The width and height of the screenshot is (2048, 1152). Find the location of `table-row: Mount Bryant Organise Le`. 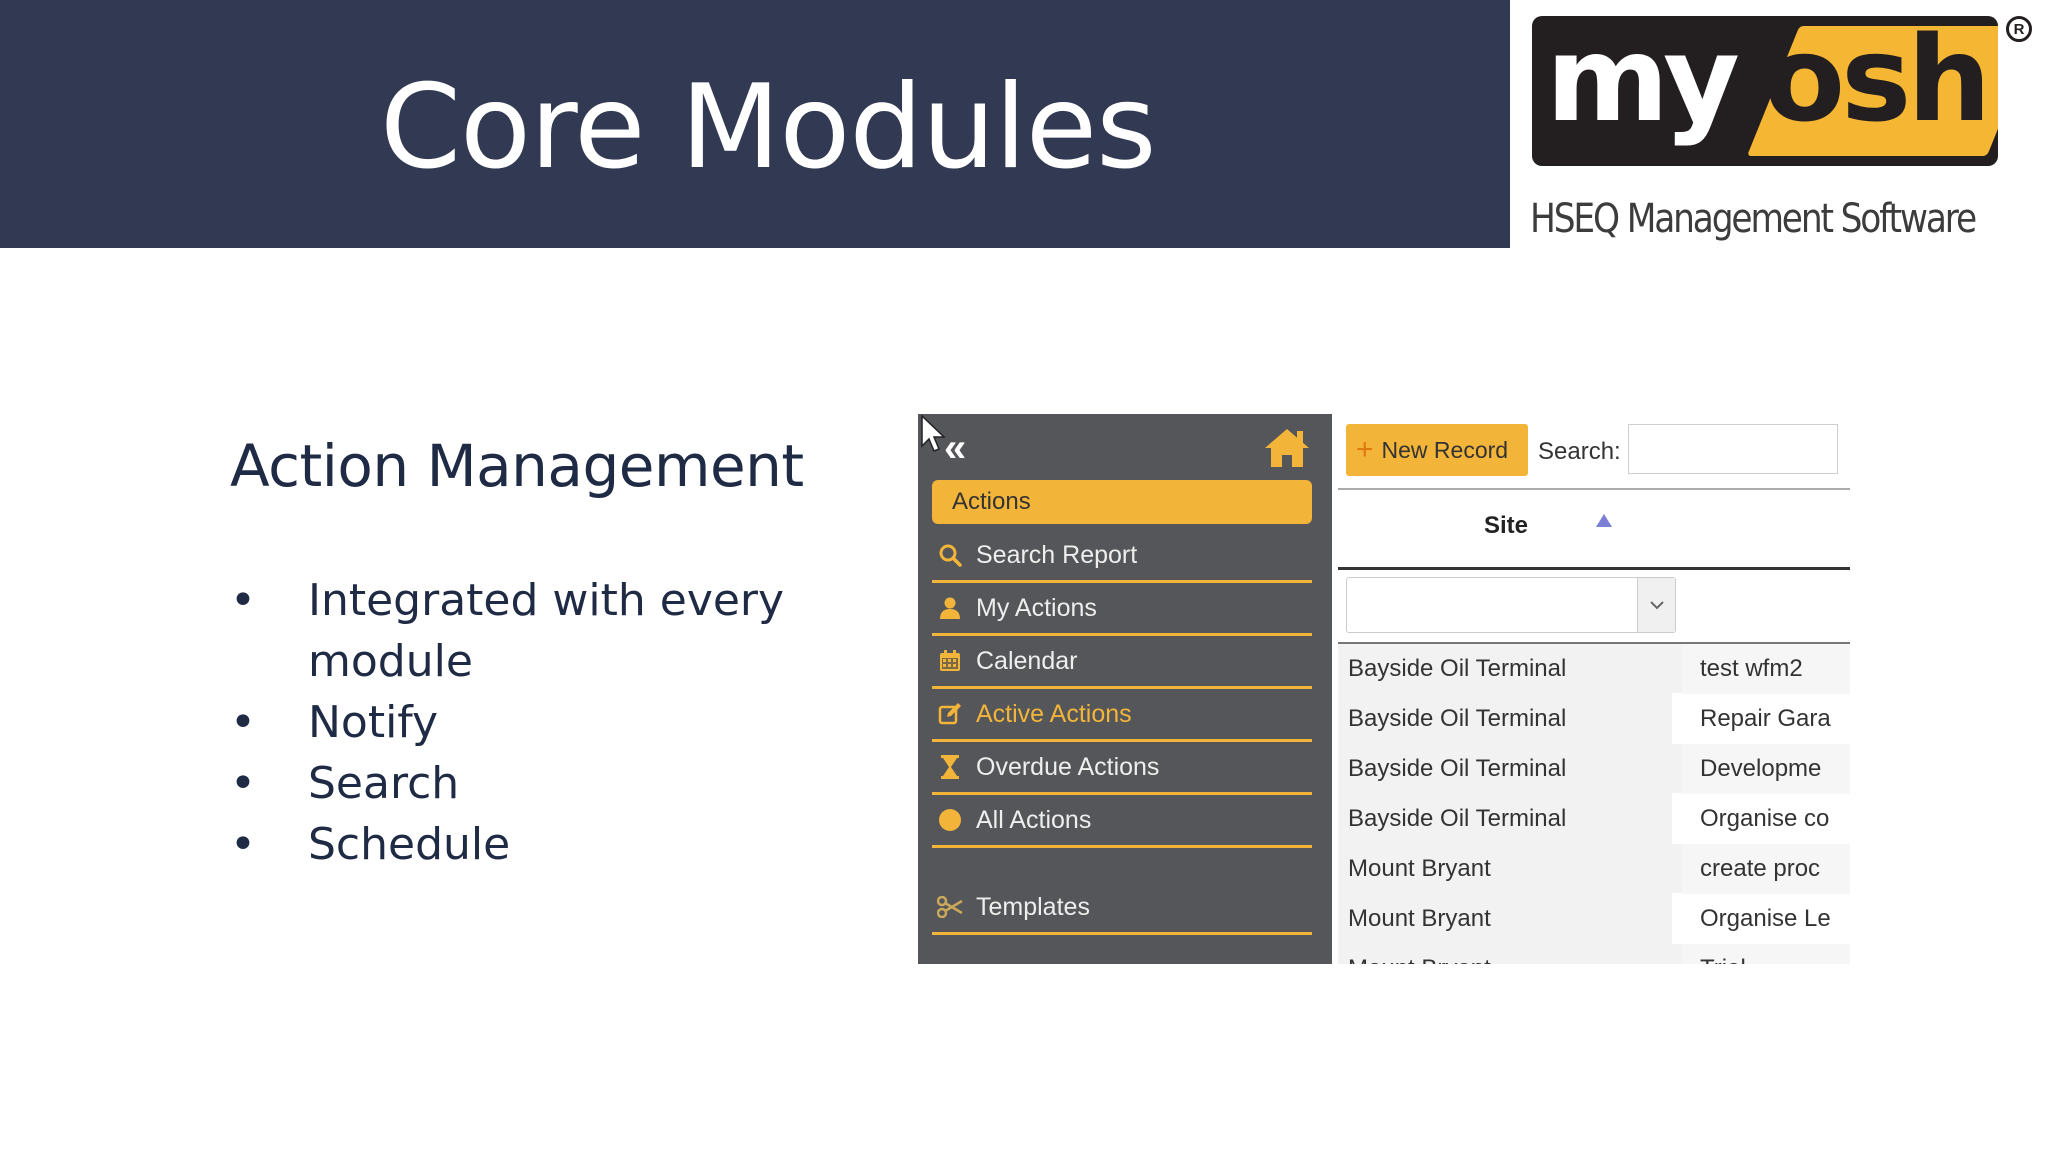

table-row: Mount Bryant Organise Le is located at coordinates (1594, 919).